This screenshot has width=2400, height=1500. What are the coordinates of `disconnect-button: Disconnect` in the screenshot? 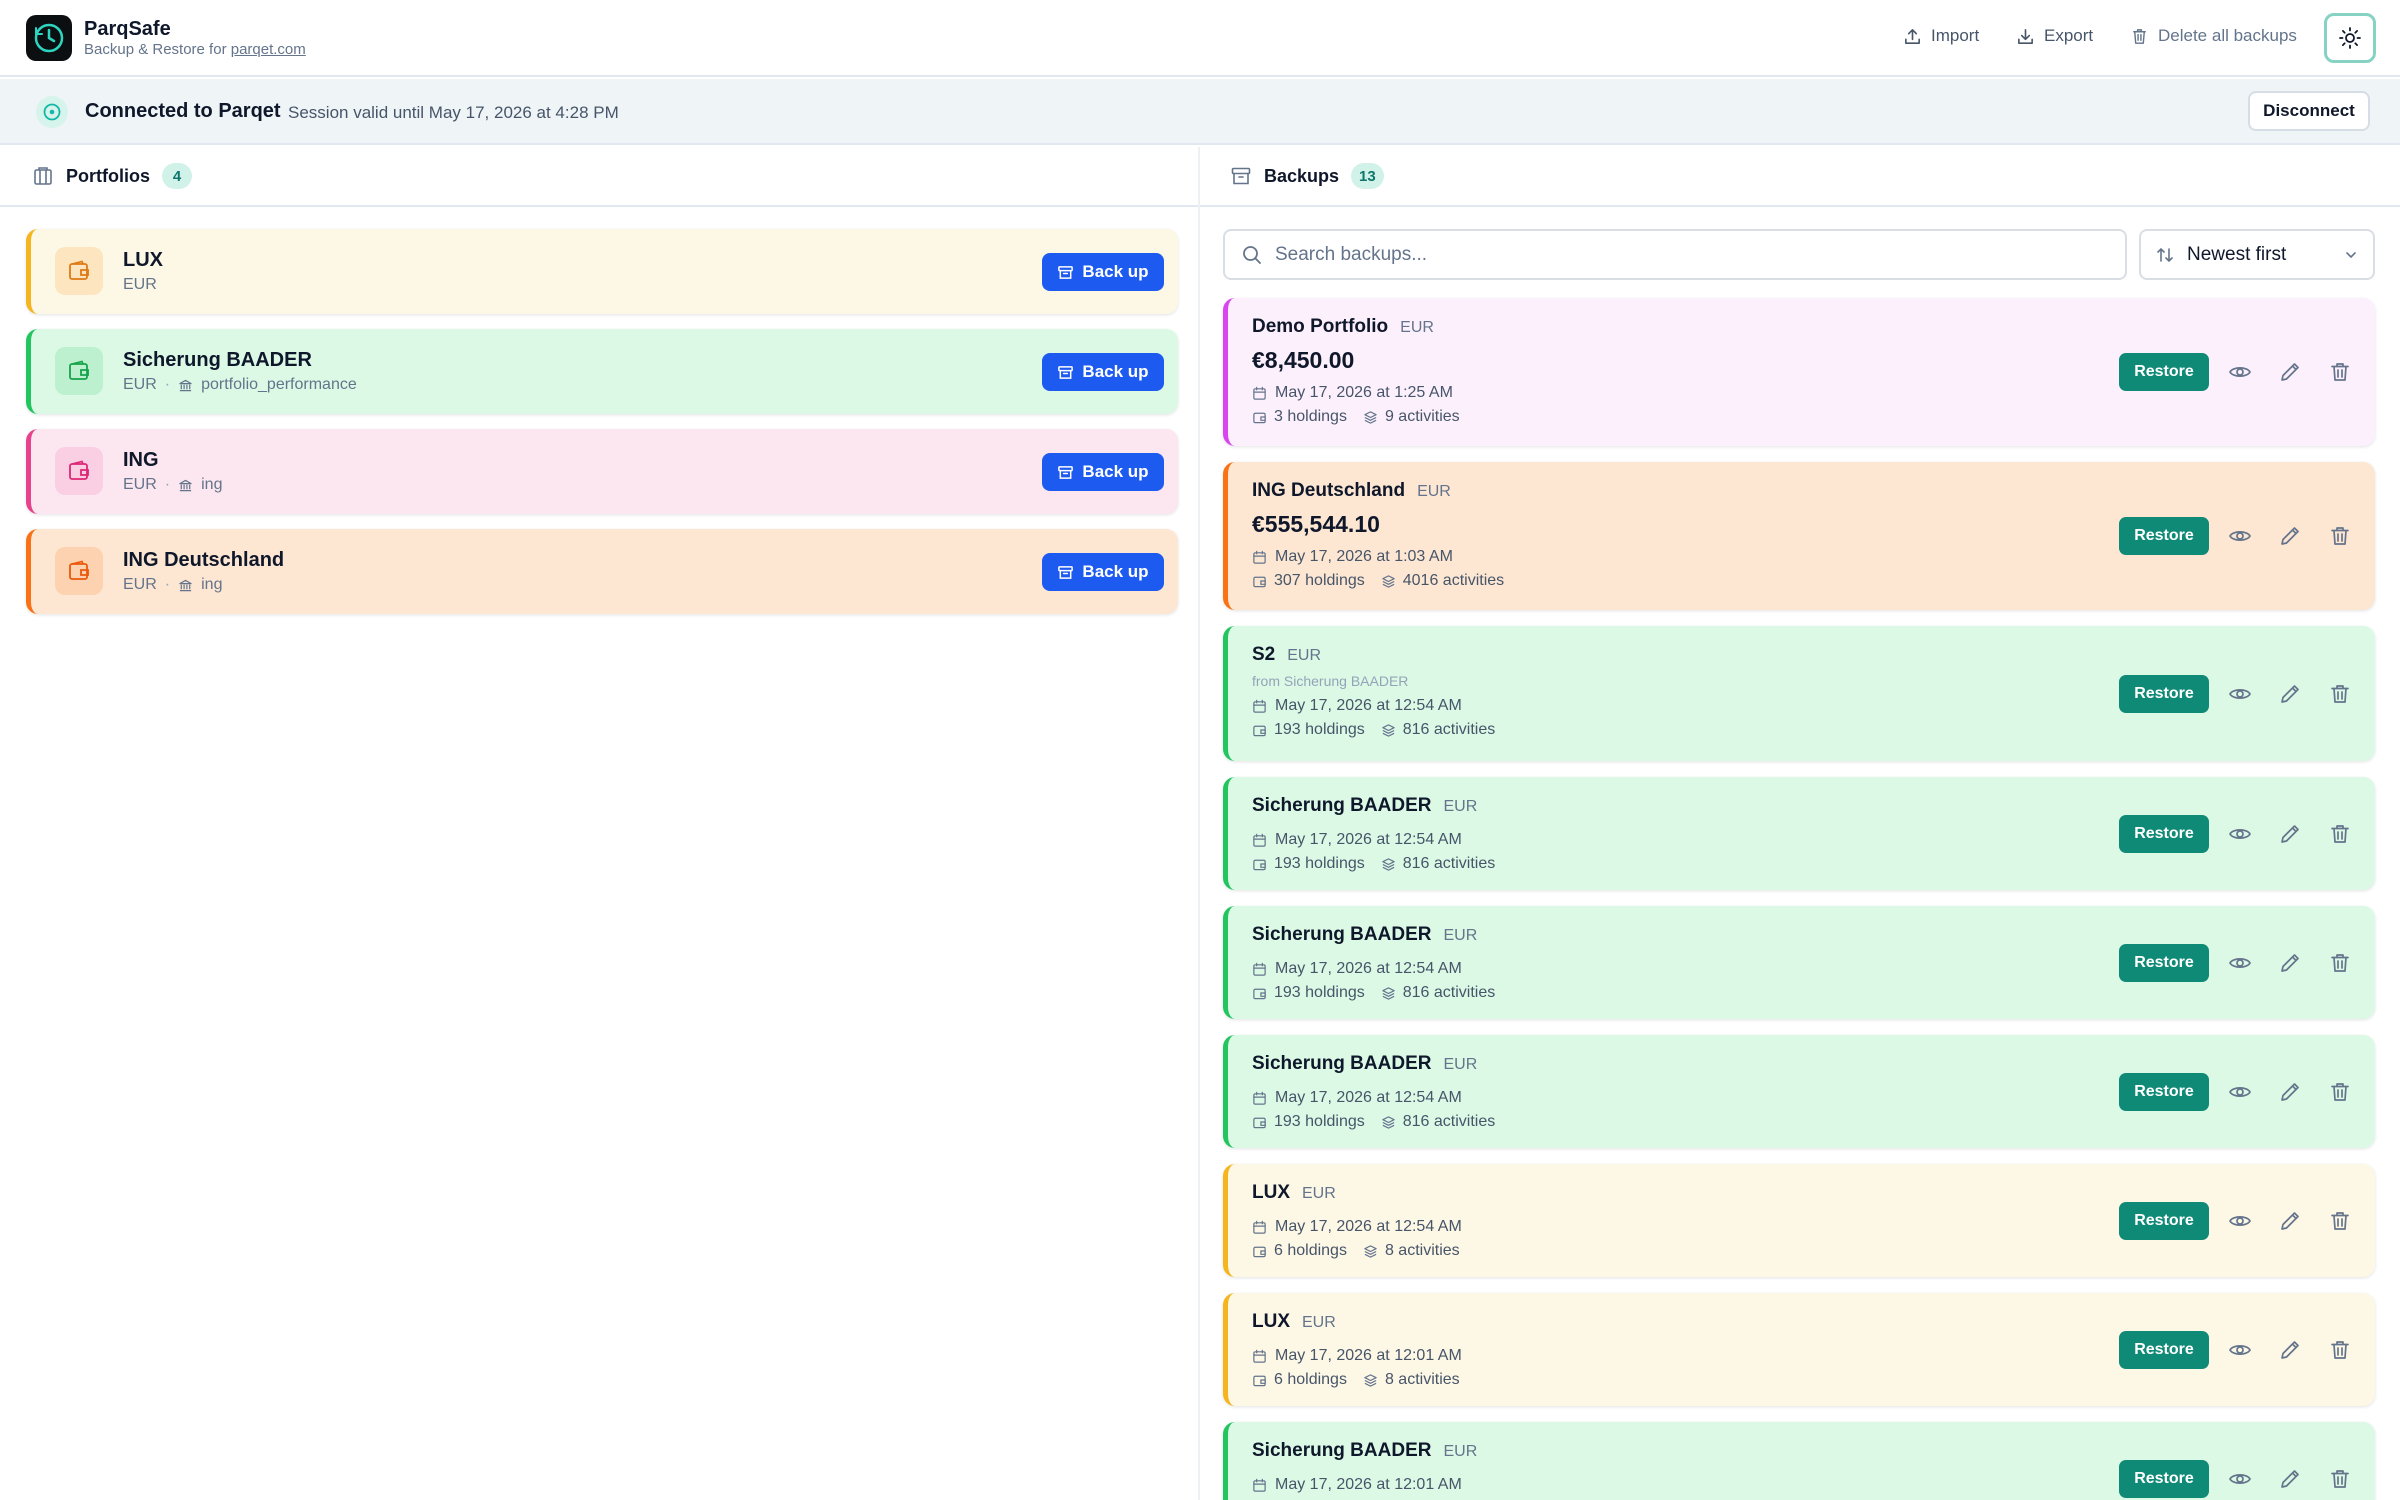 It's located at (2309, 111).